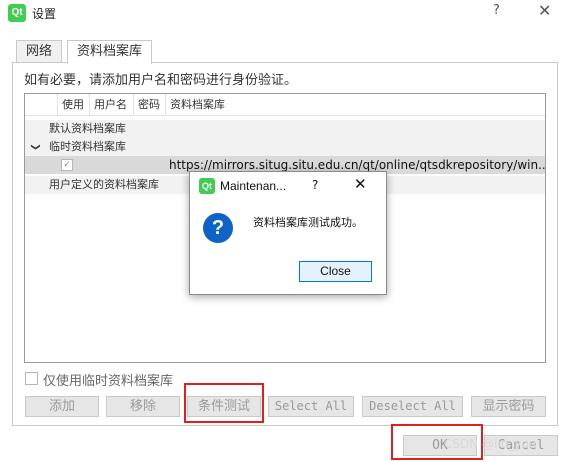 The image size is (569, 462). Describe the element at coordinates (67, 165) in the screenshot. I see `use-checkbox: ✓` at that location.